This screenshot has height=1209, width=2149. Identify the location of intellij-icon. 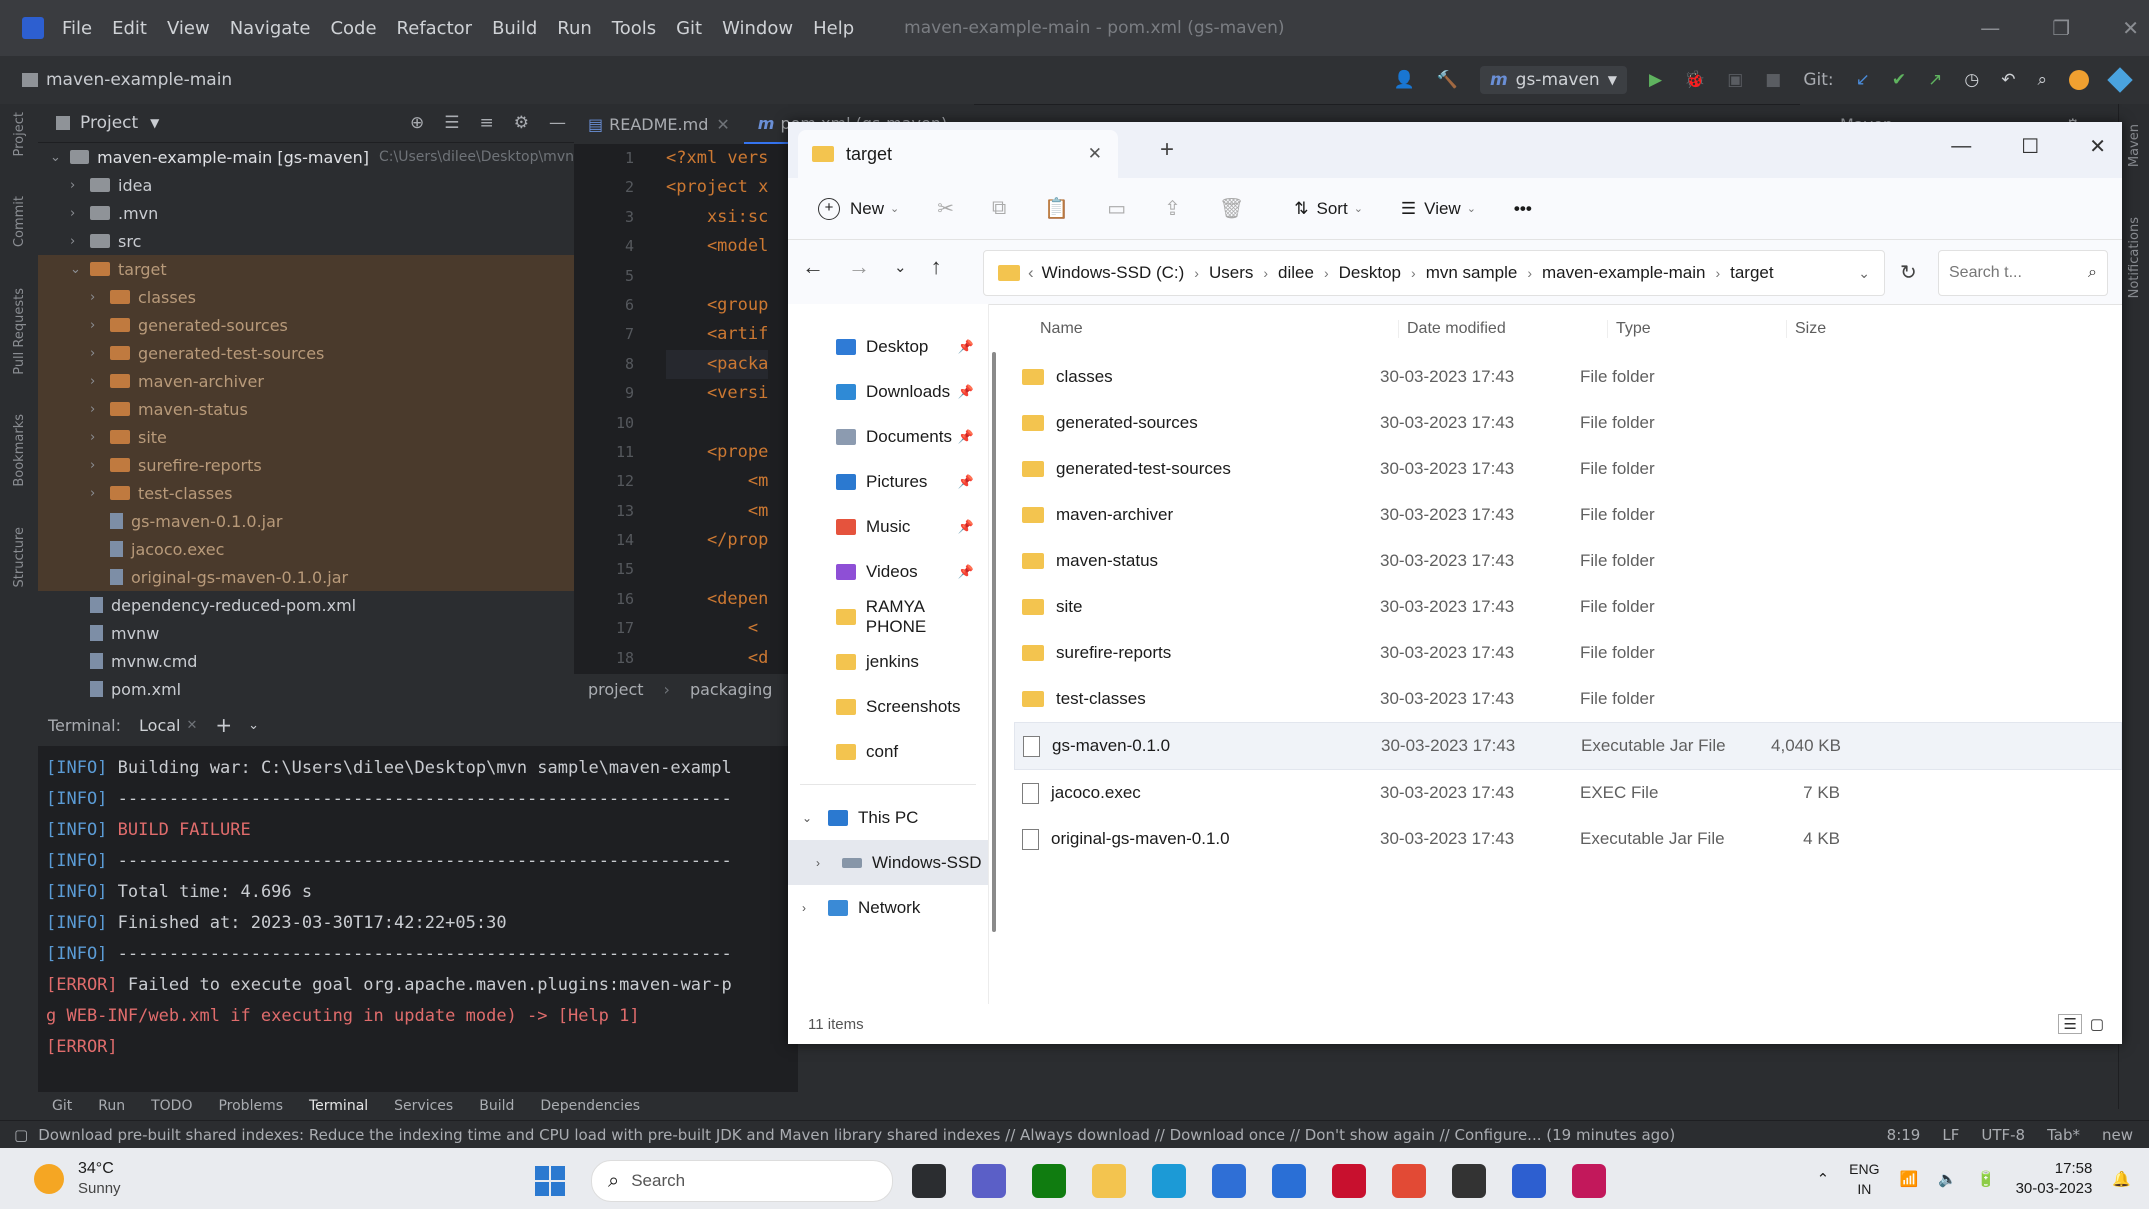
(1529, 1181).